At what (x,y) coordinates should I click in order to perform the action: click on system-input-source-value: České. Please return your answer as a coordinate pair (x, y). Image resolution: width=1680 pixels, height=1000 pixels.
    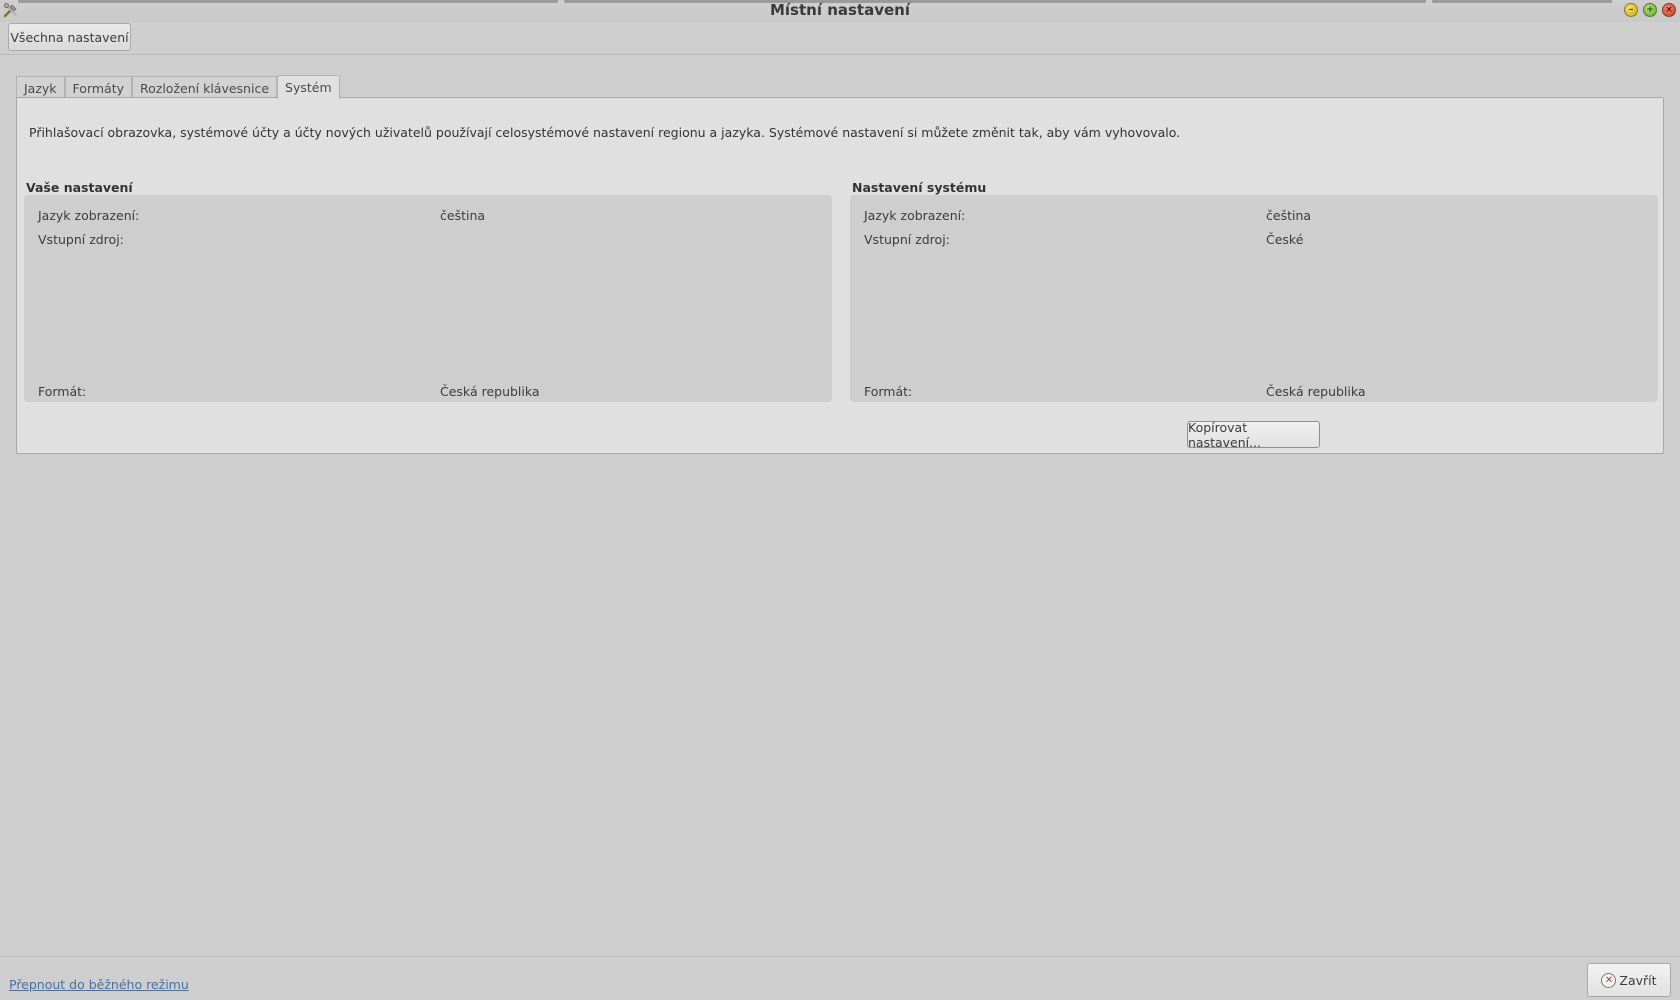
    Looking at the image, I should click on (1285, 239).